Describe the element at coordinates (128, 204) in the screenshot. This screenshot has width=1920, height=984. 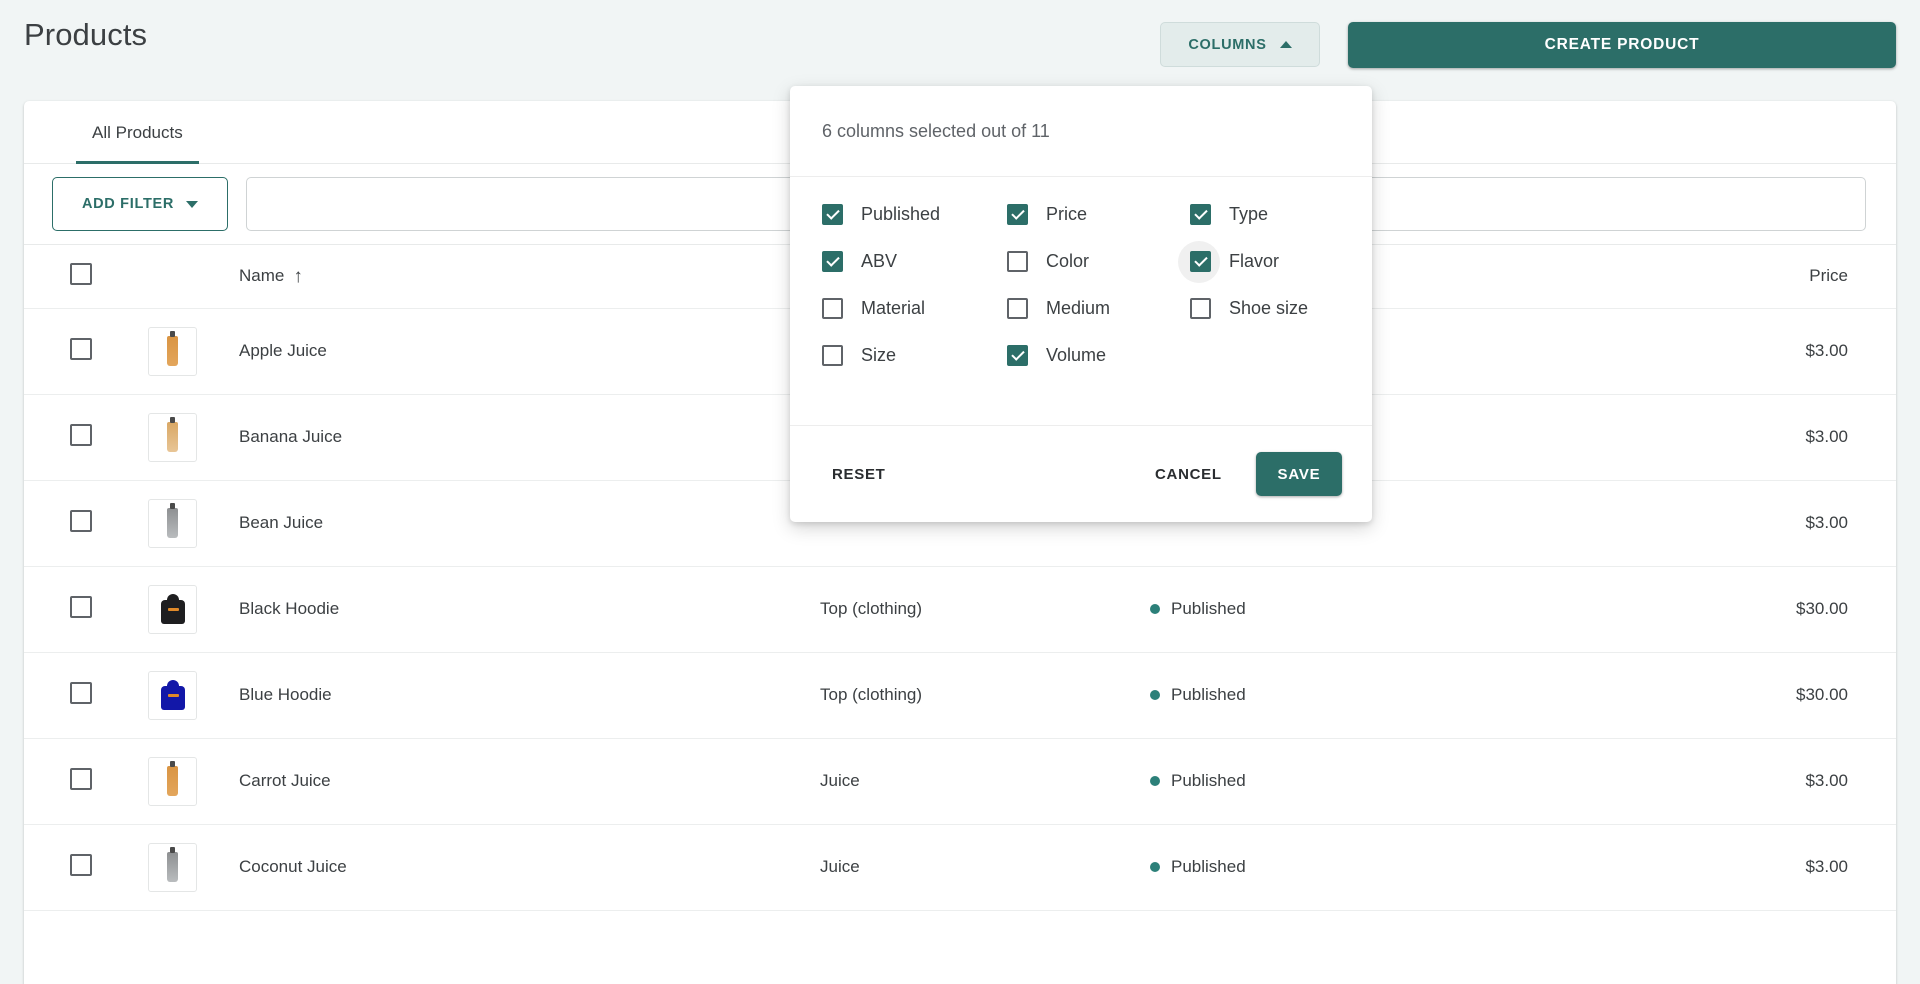
I see `add-filter-label: ADD FILTER` at that location.